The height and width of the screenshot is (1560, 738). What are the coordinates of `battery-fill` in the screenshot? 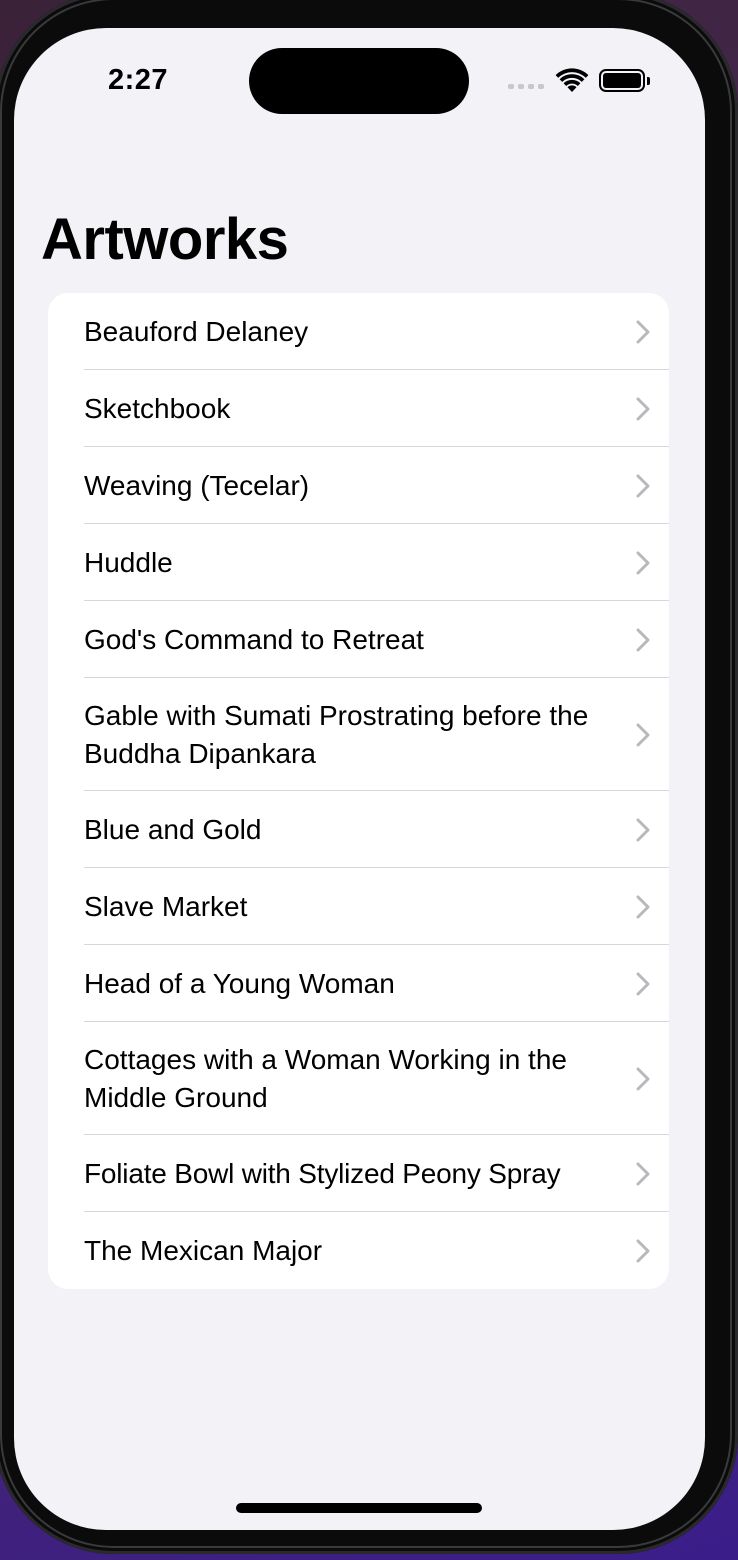 It's located at (622, 80).